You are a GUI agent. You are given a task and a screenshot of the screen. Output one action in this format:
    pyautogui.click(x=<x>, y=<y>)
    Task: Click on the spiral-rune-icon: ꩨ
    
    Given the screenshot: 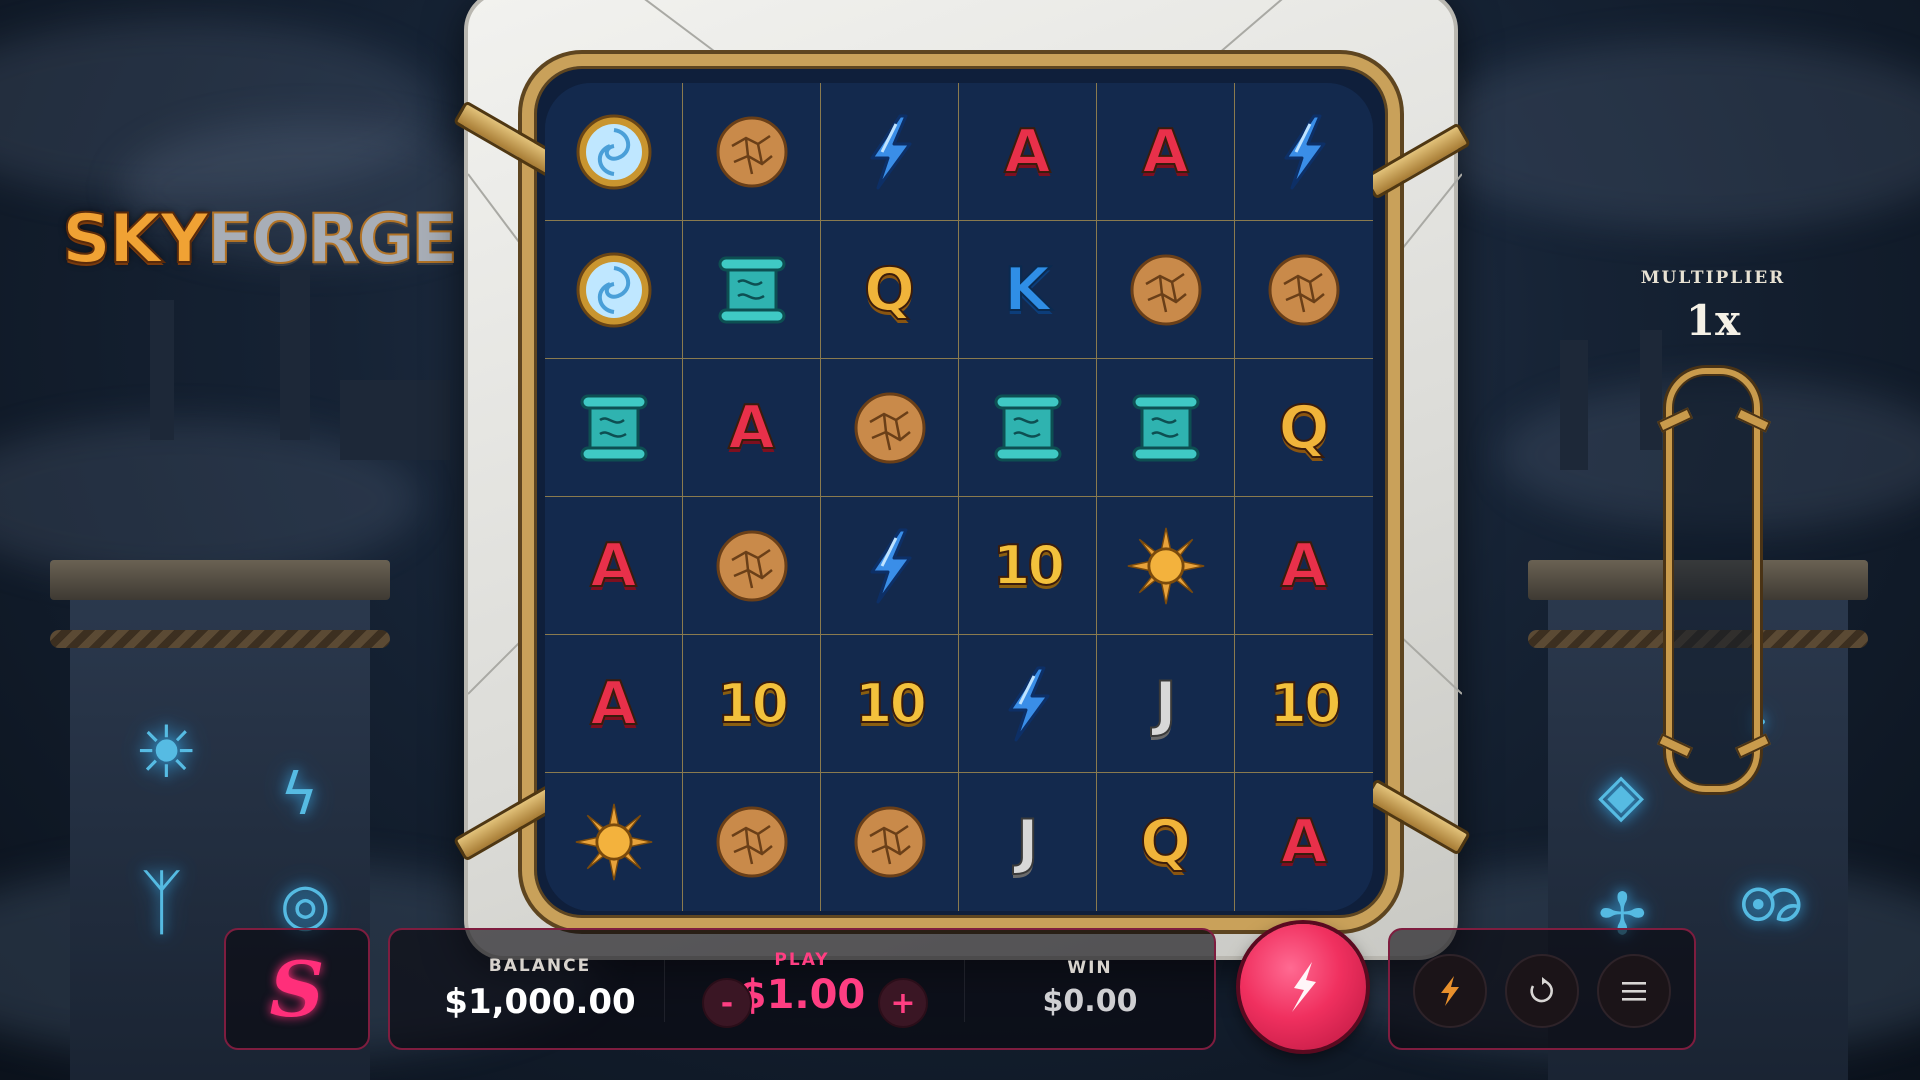 What is the action you would take?
    pyautogui.click(x=1771, y=895)
    